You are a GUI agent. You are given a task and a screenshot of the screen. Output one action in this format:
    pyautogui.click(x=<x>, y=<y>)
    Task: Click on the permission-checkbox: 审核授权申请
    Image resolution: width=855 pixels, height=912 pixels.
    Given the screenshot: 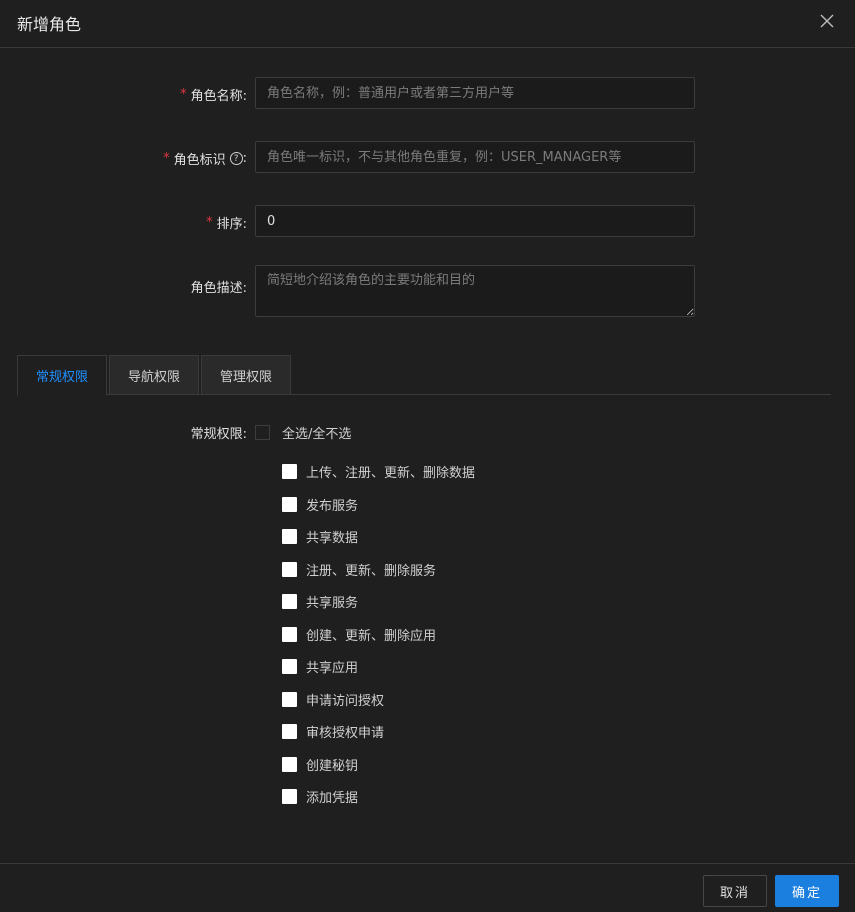 What is the action you would take?
    pyautogui.click(x=333, y=731)
    